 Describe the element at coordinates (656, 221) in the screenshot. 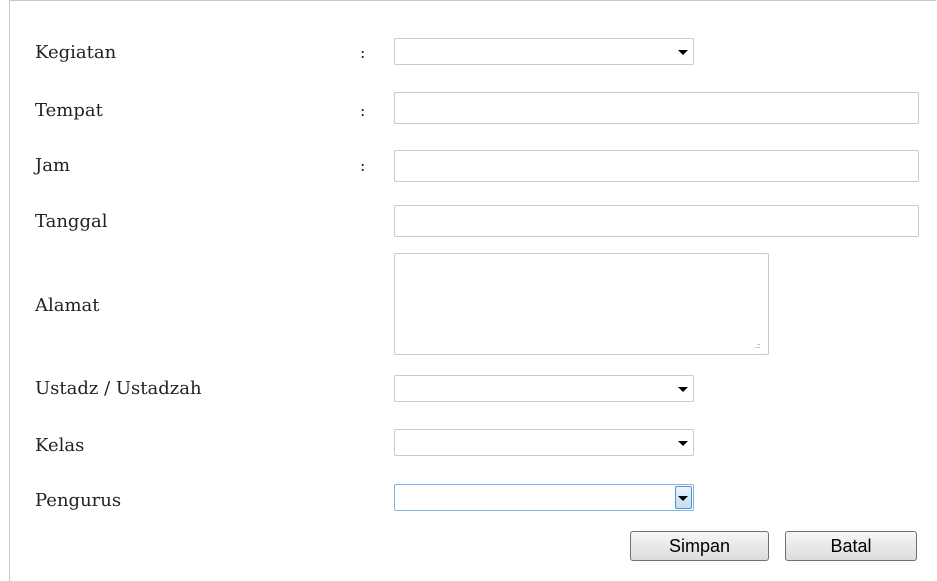

I see `tanggal-input` at that location.